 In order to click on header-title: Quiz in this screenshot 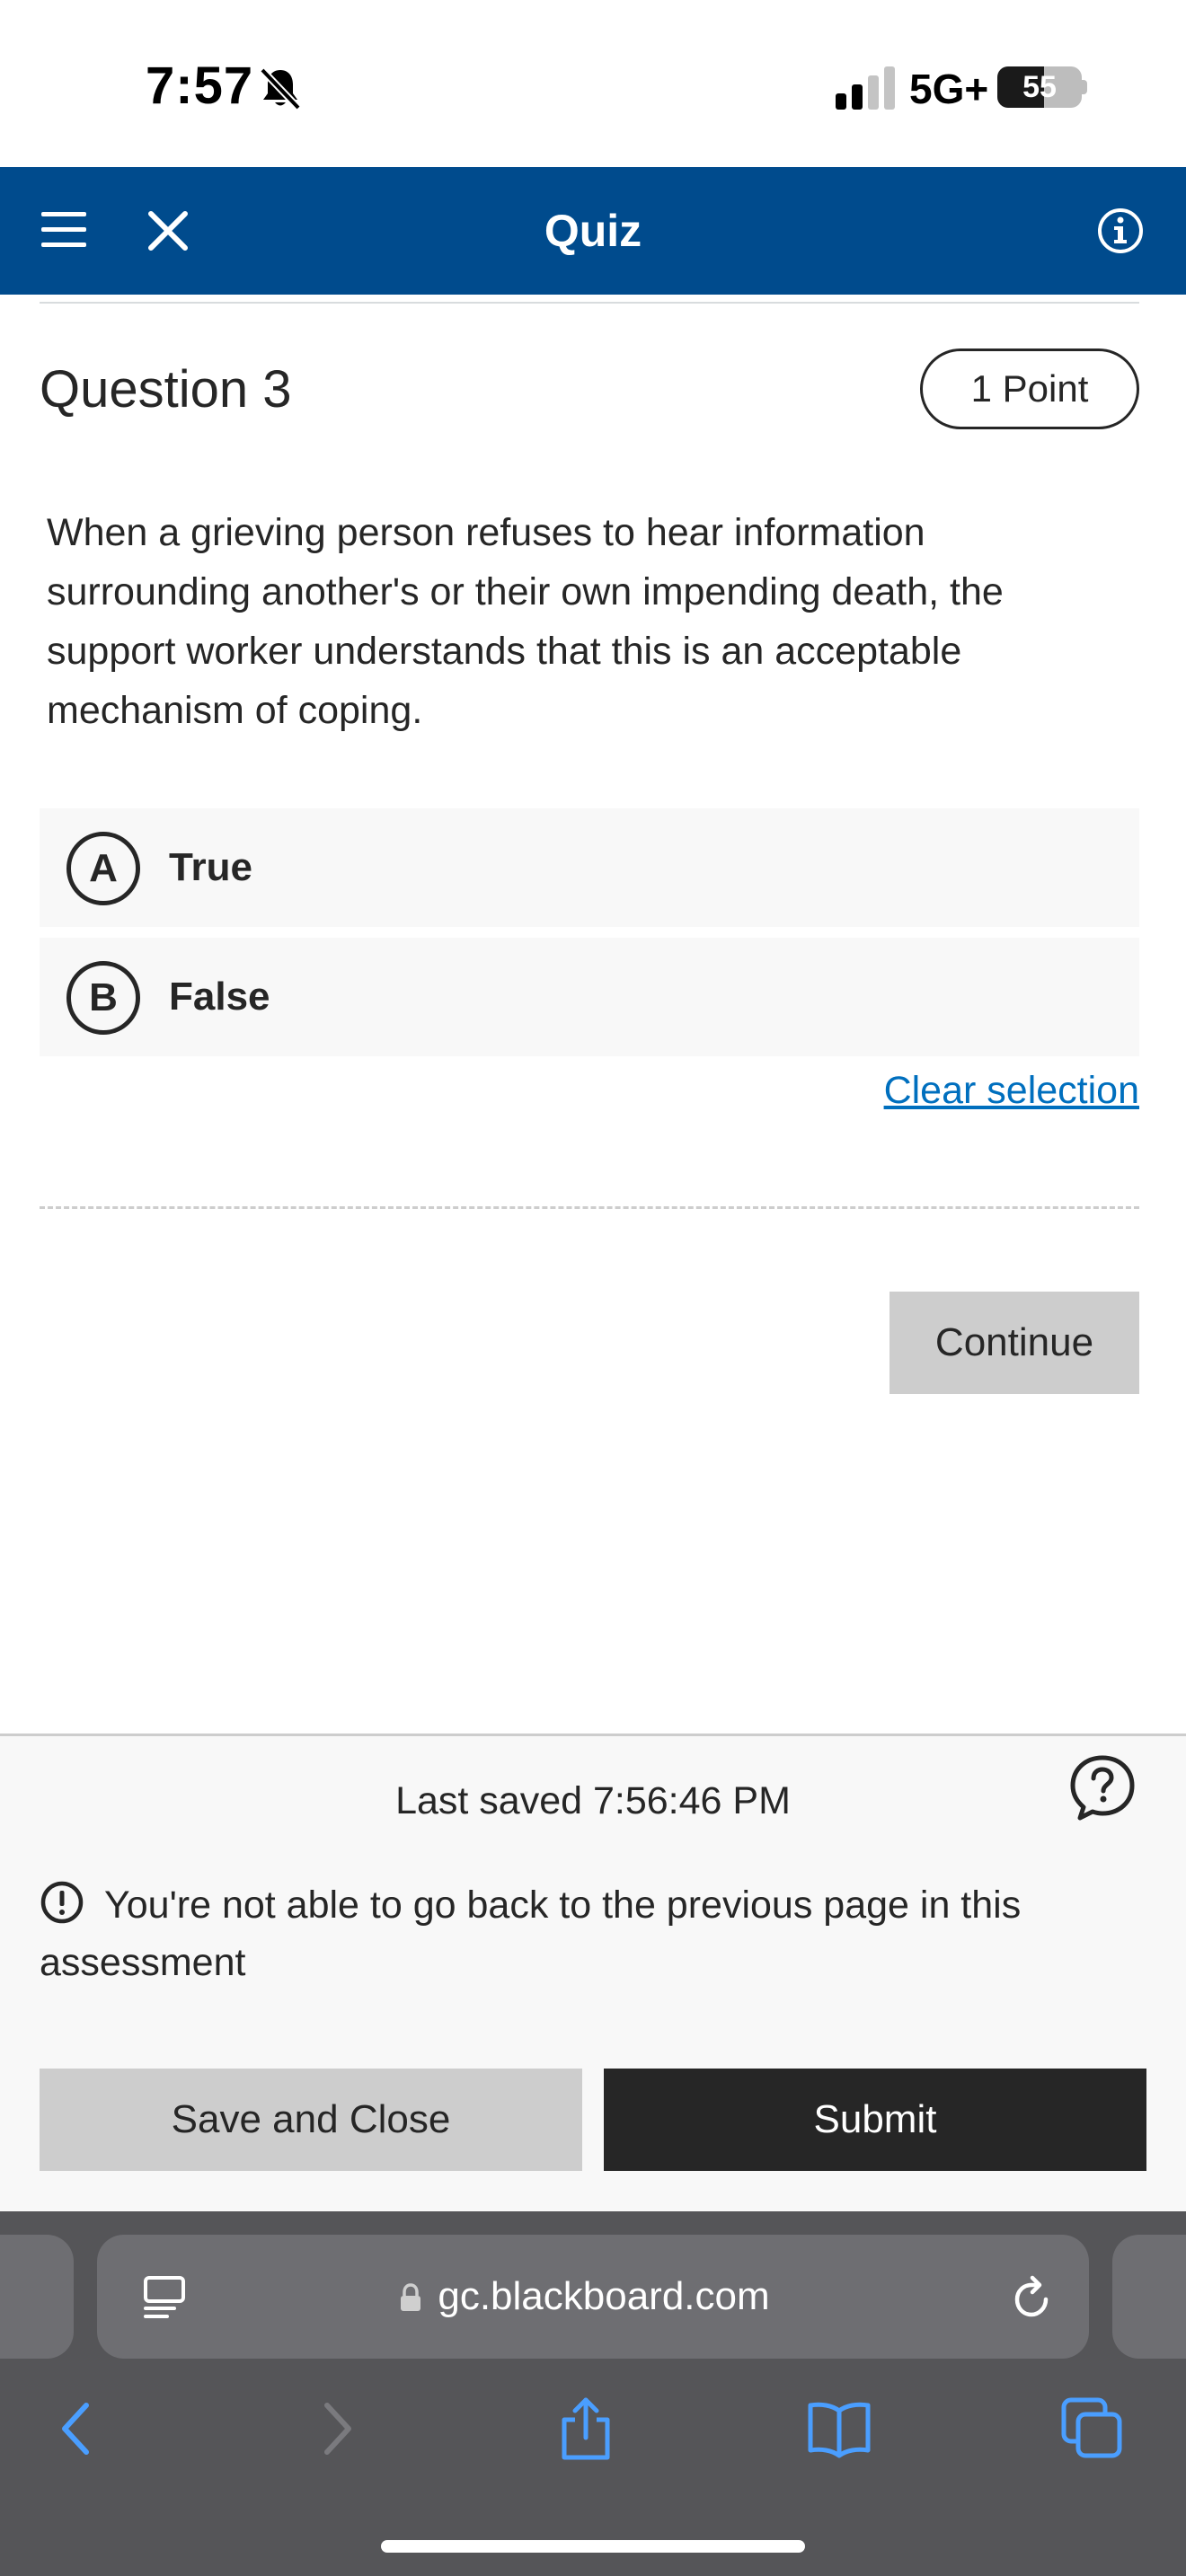, I will do `click(593, 231)`.